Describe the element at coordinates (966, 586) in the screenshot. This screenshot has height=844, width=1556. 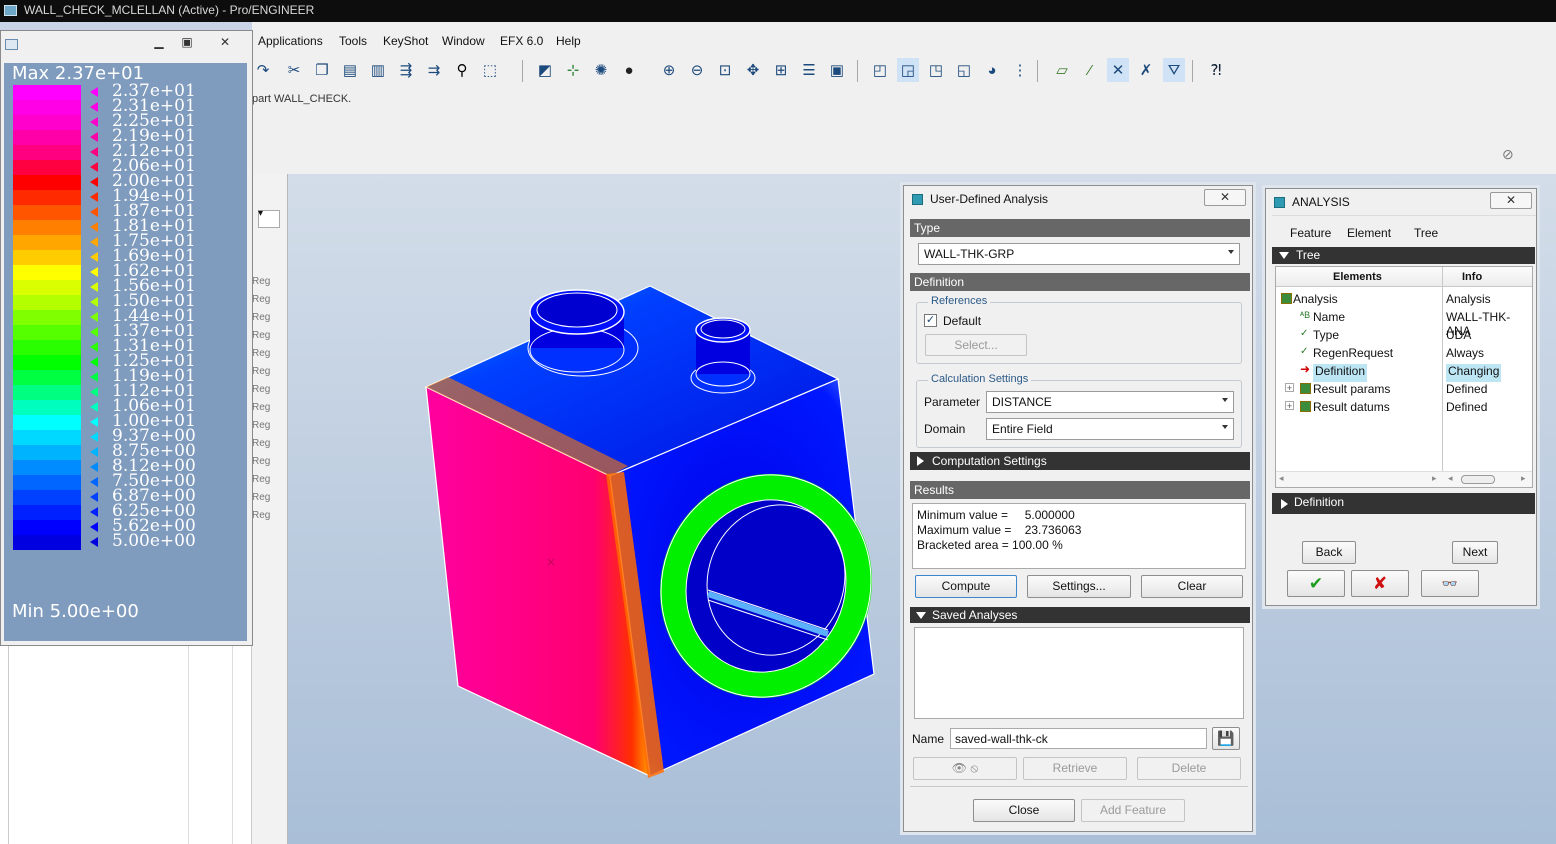
I see `compute-button: Compute` at that location.